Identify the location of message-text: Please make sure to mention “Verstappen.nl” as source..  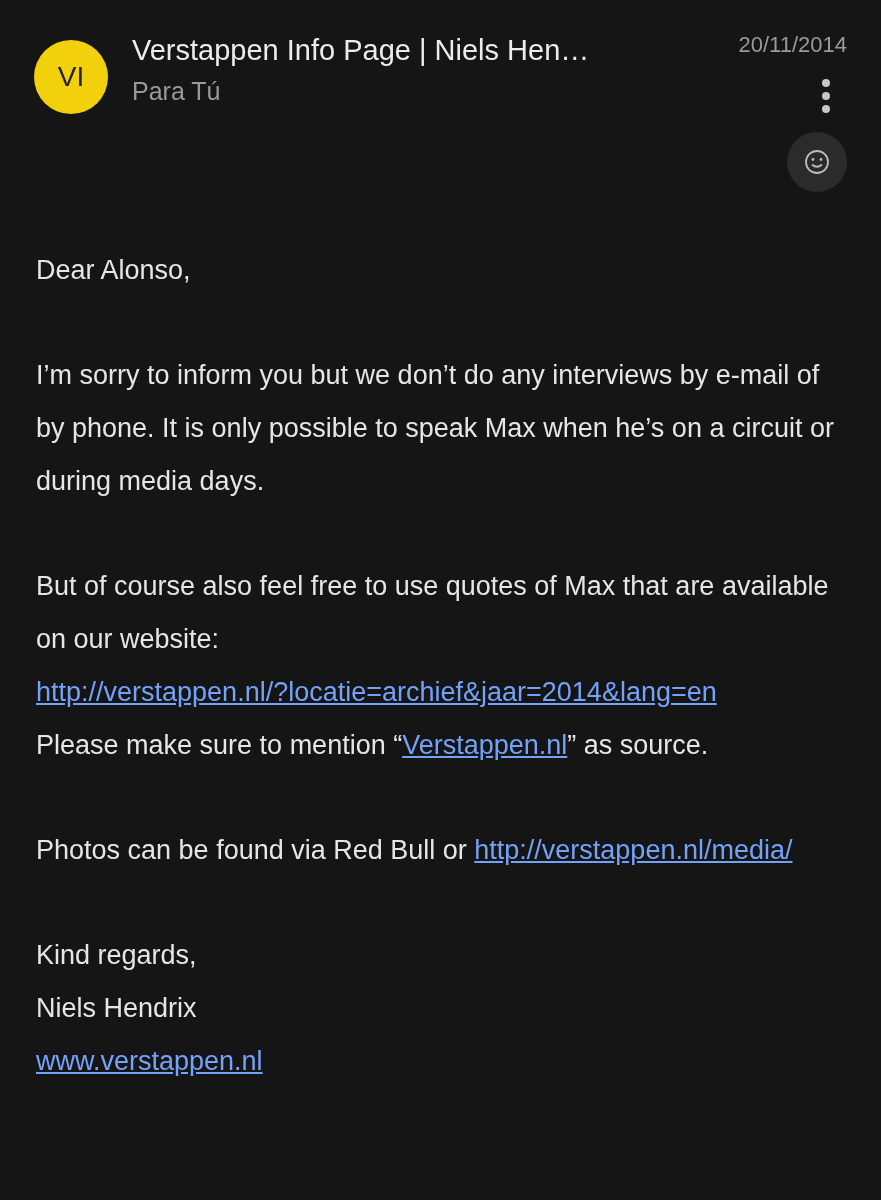
(373, 745).